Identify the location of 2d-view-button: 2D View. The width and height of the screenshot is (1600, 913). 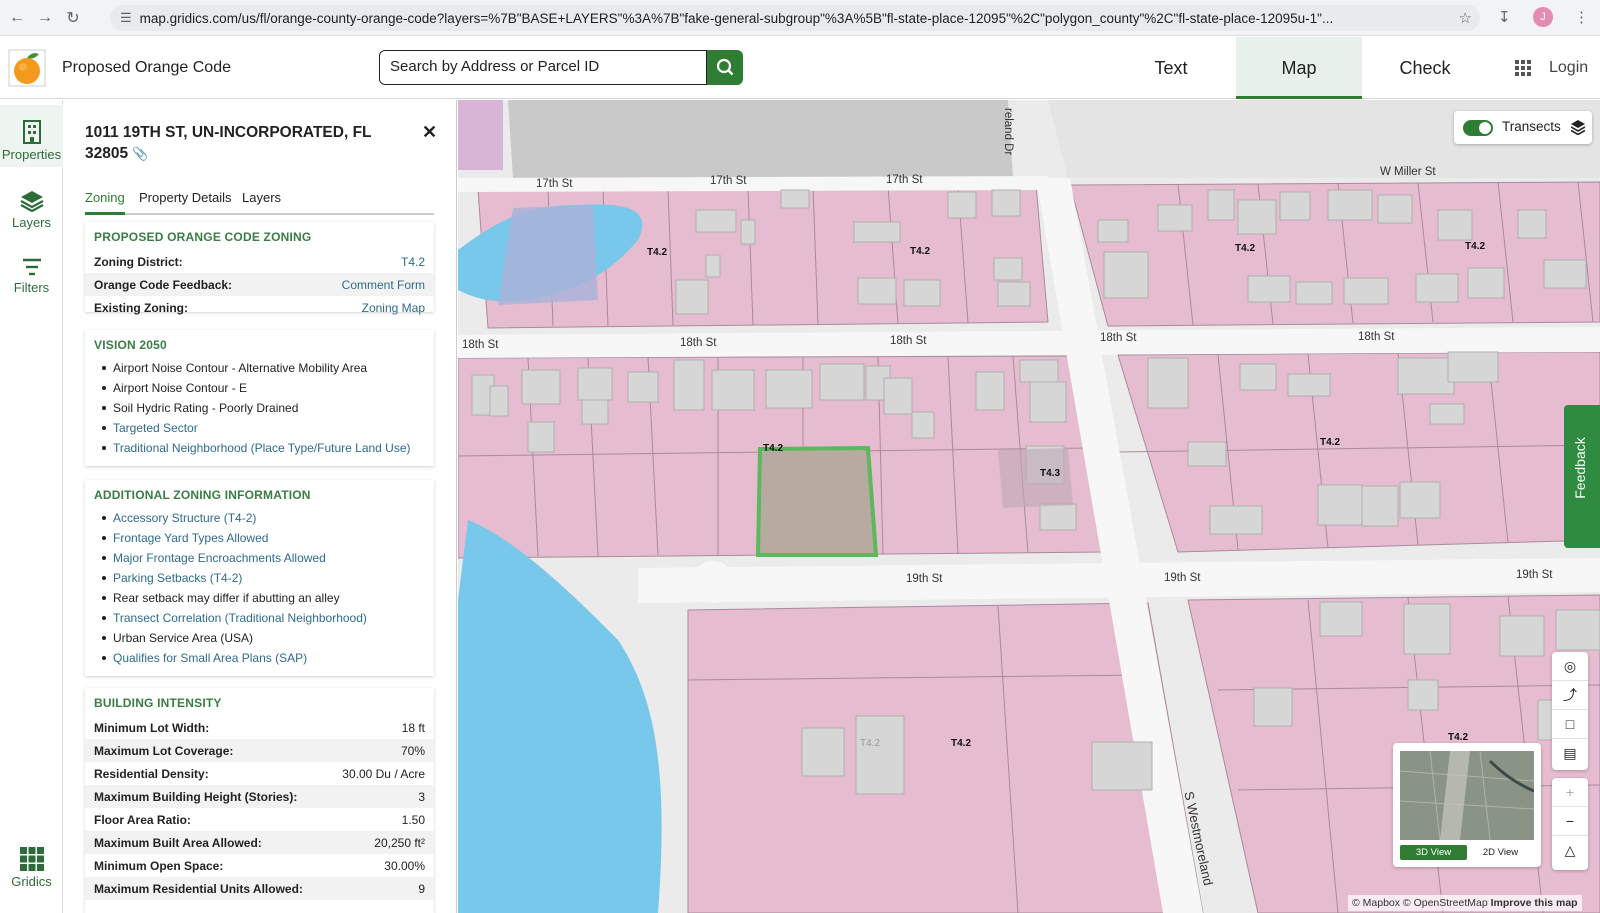
(1500, 852).